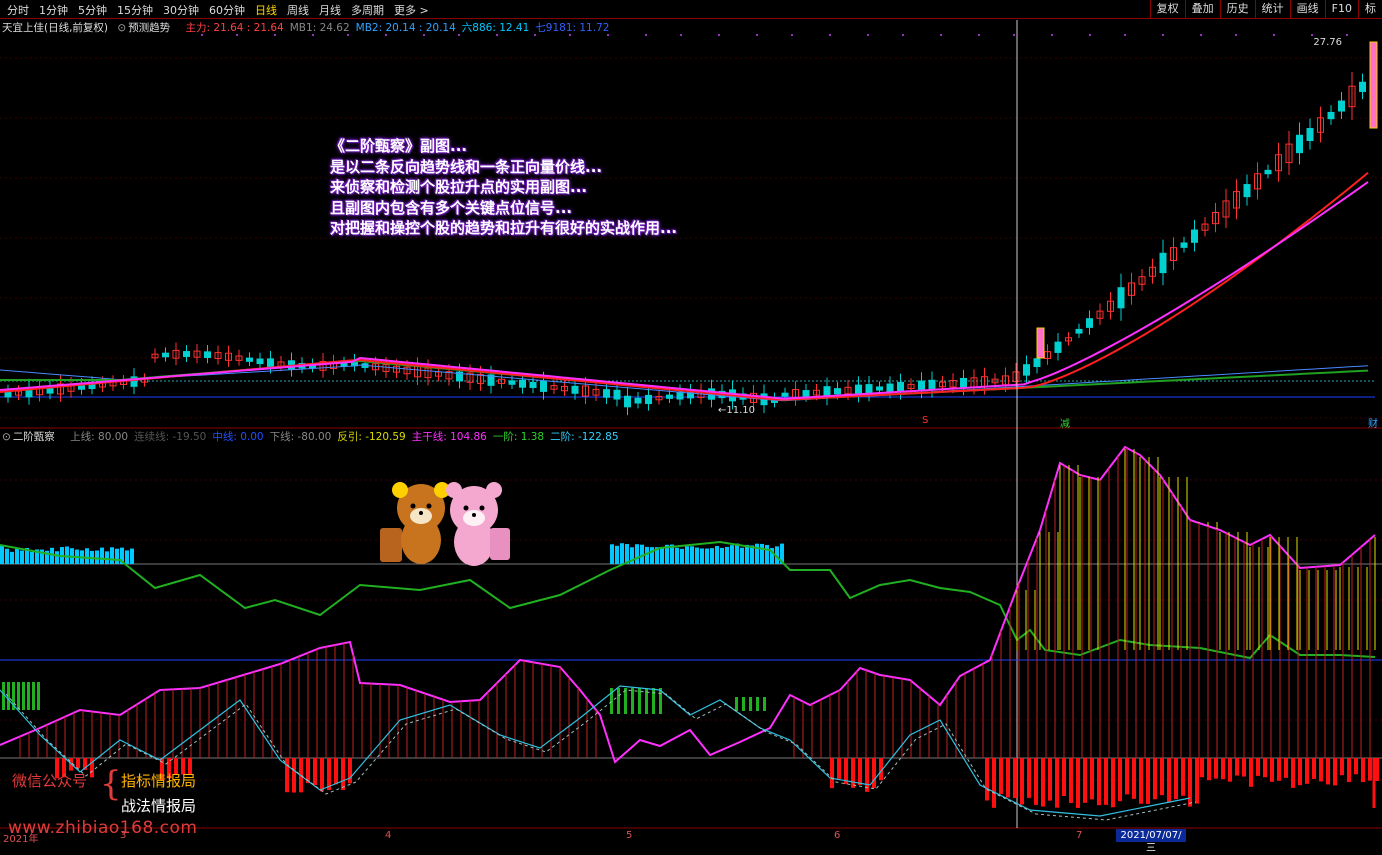  I want to click on high-price-label: 27.76, so click(1327, 42).